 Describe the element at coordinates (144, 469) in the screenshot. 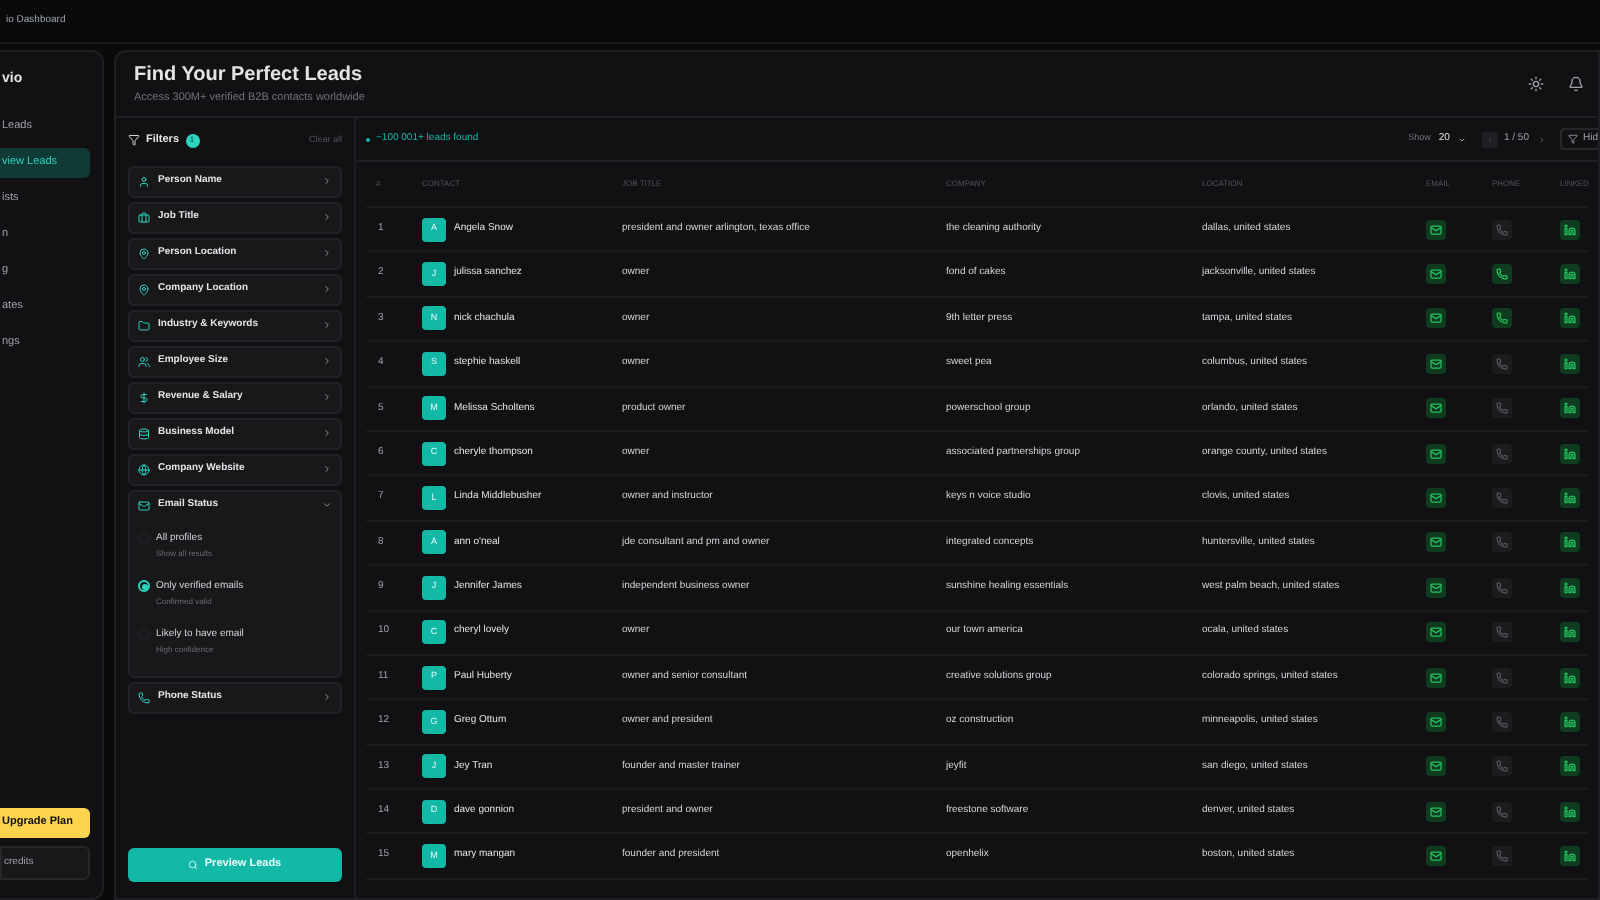

I see `globe-icon` at that location.